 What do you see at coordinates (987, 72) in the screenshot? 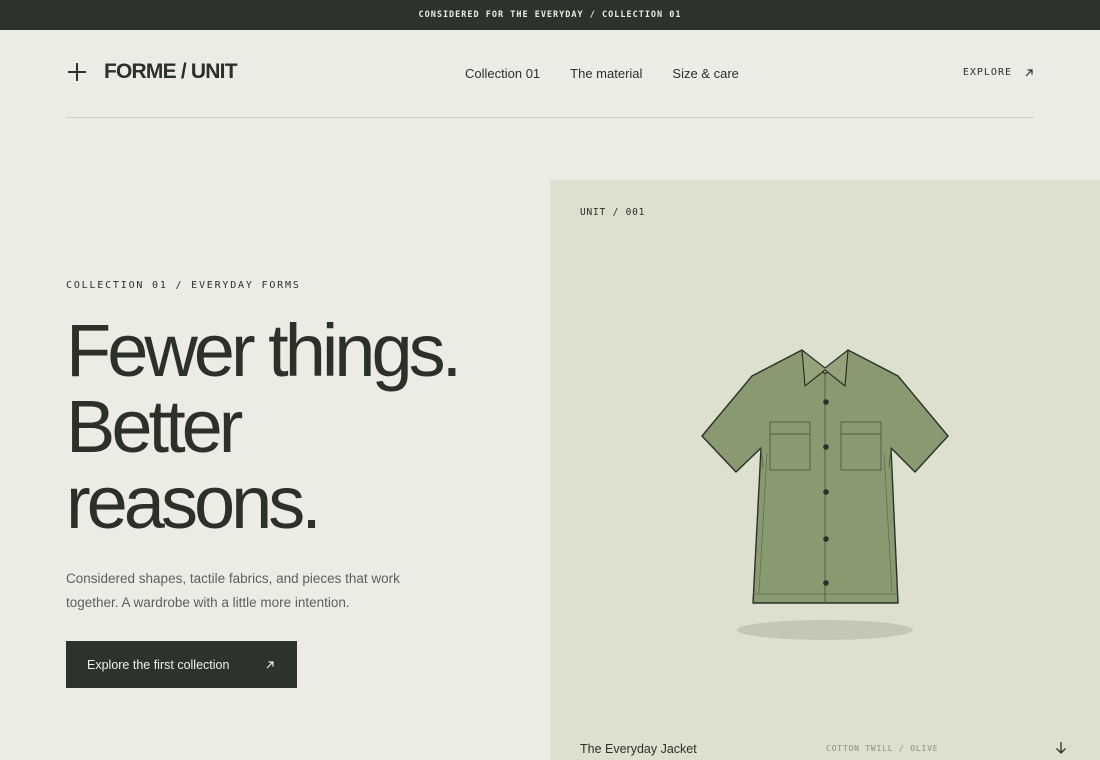
I see `explore-label: EXPLORE` at bounding box center [987, 72].